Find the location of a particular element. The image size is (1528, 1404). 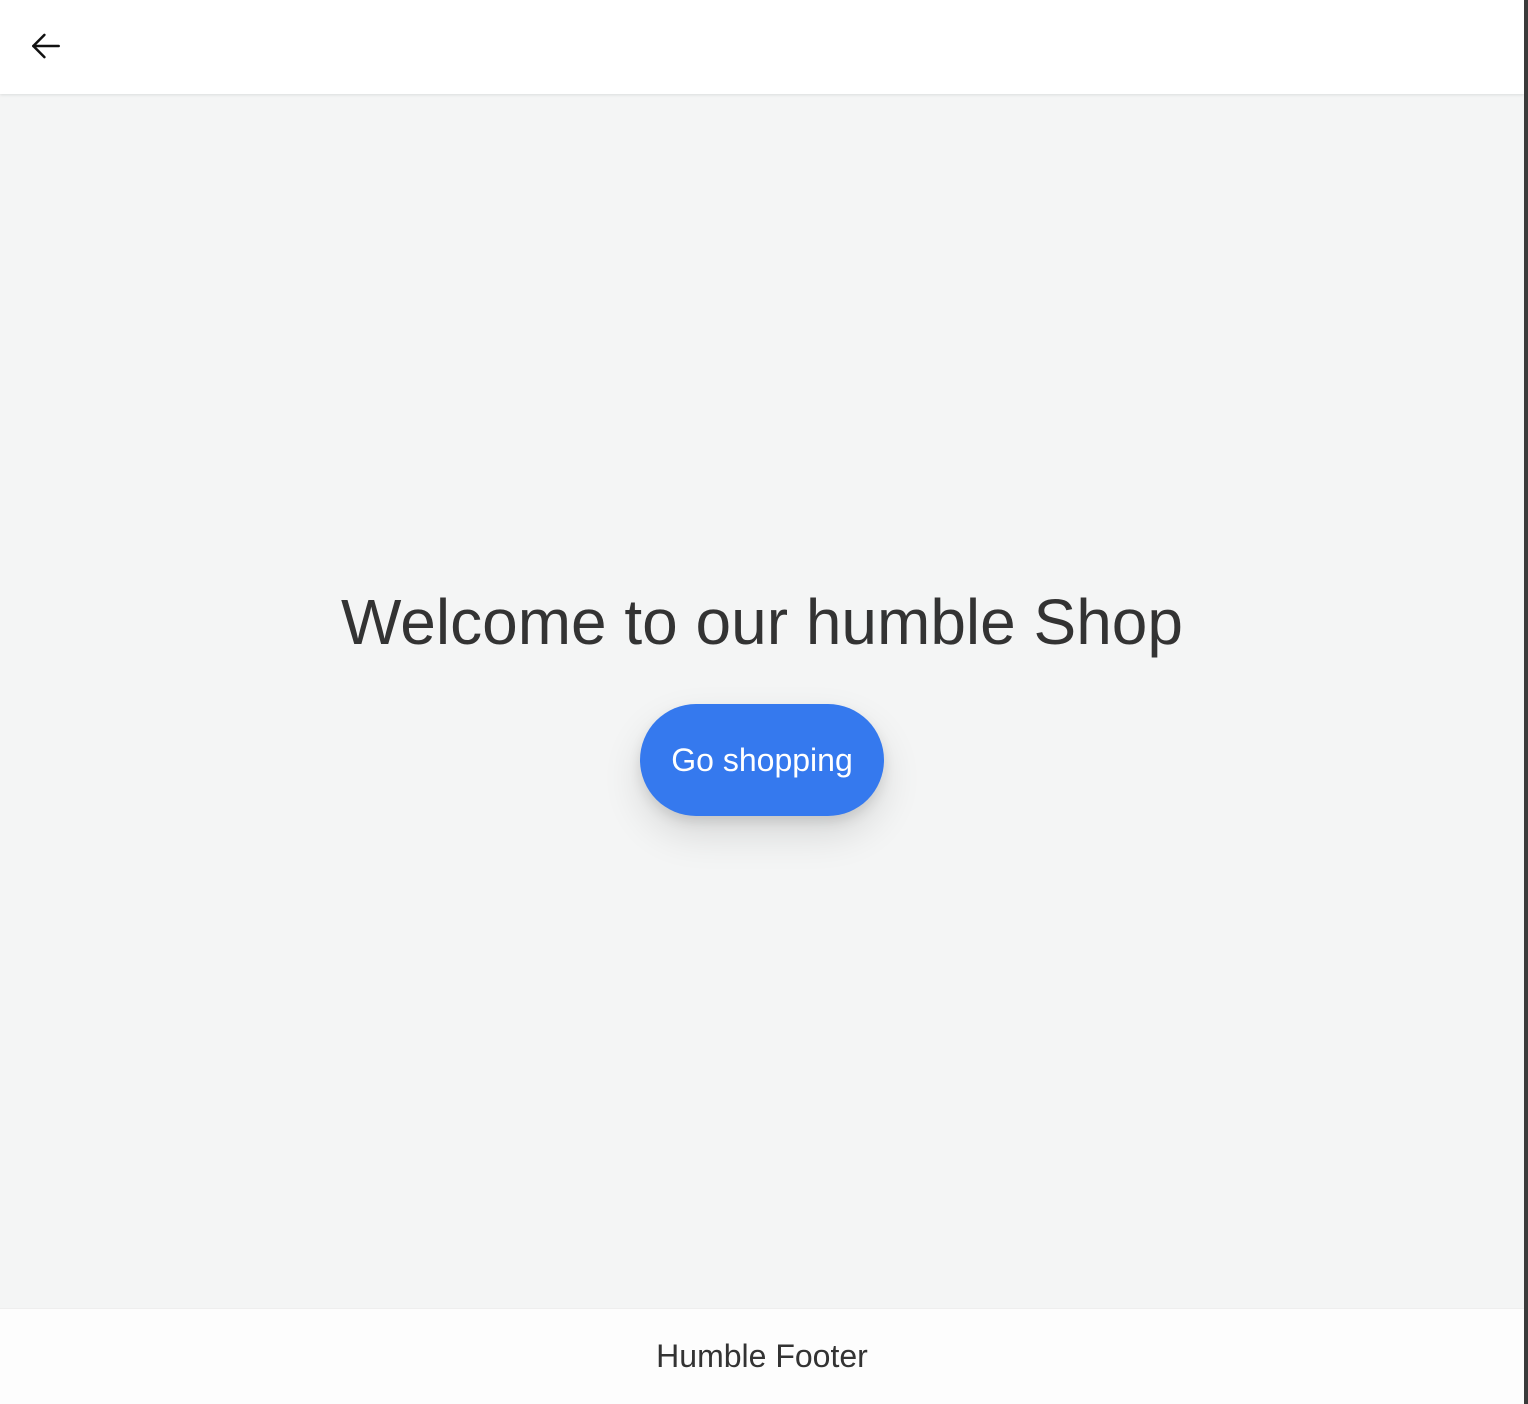

arrow-left-icon is located at coordinates (46, 46).